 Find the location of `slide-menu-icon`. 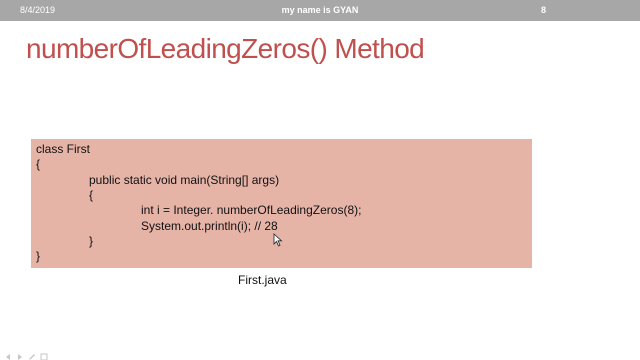

slide-menu-icon is located at coordinates (44, 354).